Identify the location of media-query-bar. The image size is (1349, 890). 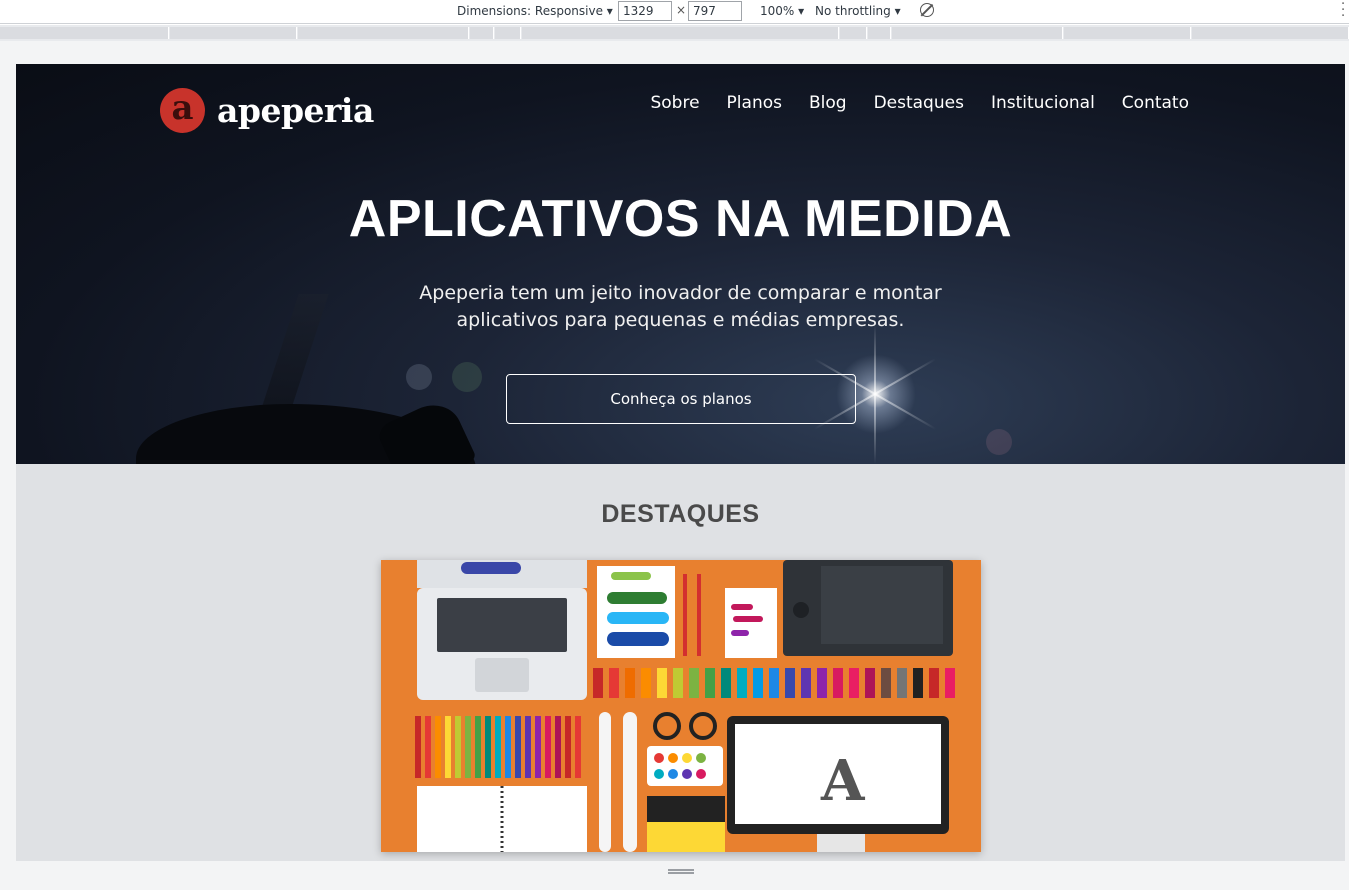
(674, 33).